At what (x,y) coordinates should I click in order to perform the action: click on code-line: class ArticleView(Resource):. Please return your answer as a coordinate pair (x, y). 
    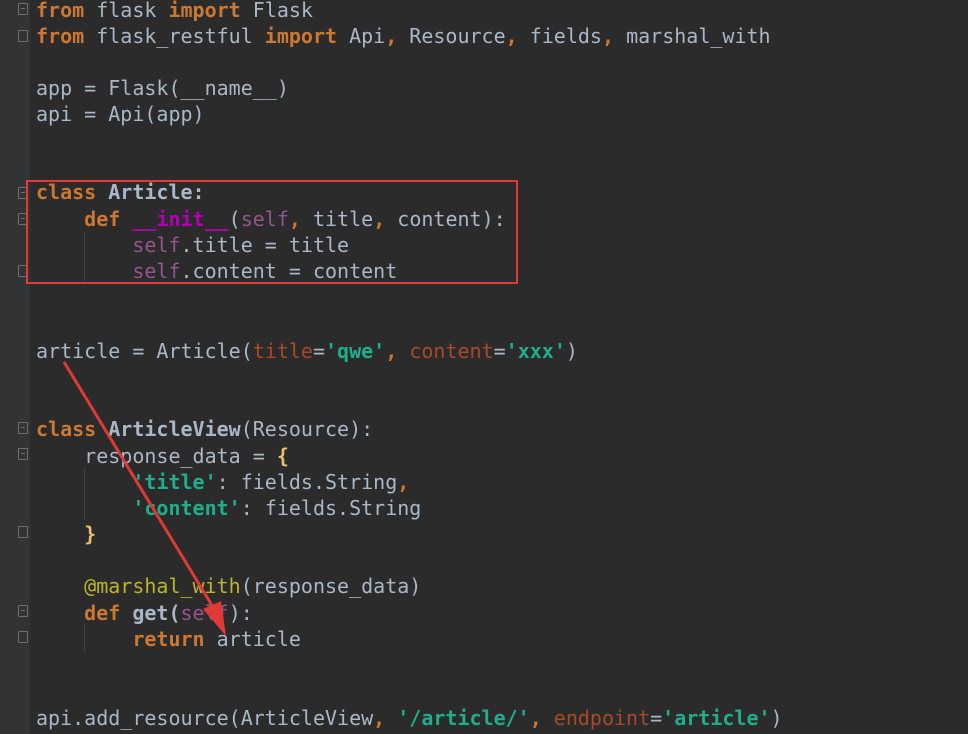
    Looking at the image, I should click on (204, 429).